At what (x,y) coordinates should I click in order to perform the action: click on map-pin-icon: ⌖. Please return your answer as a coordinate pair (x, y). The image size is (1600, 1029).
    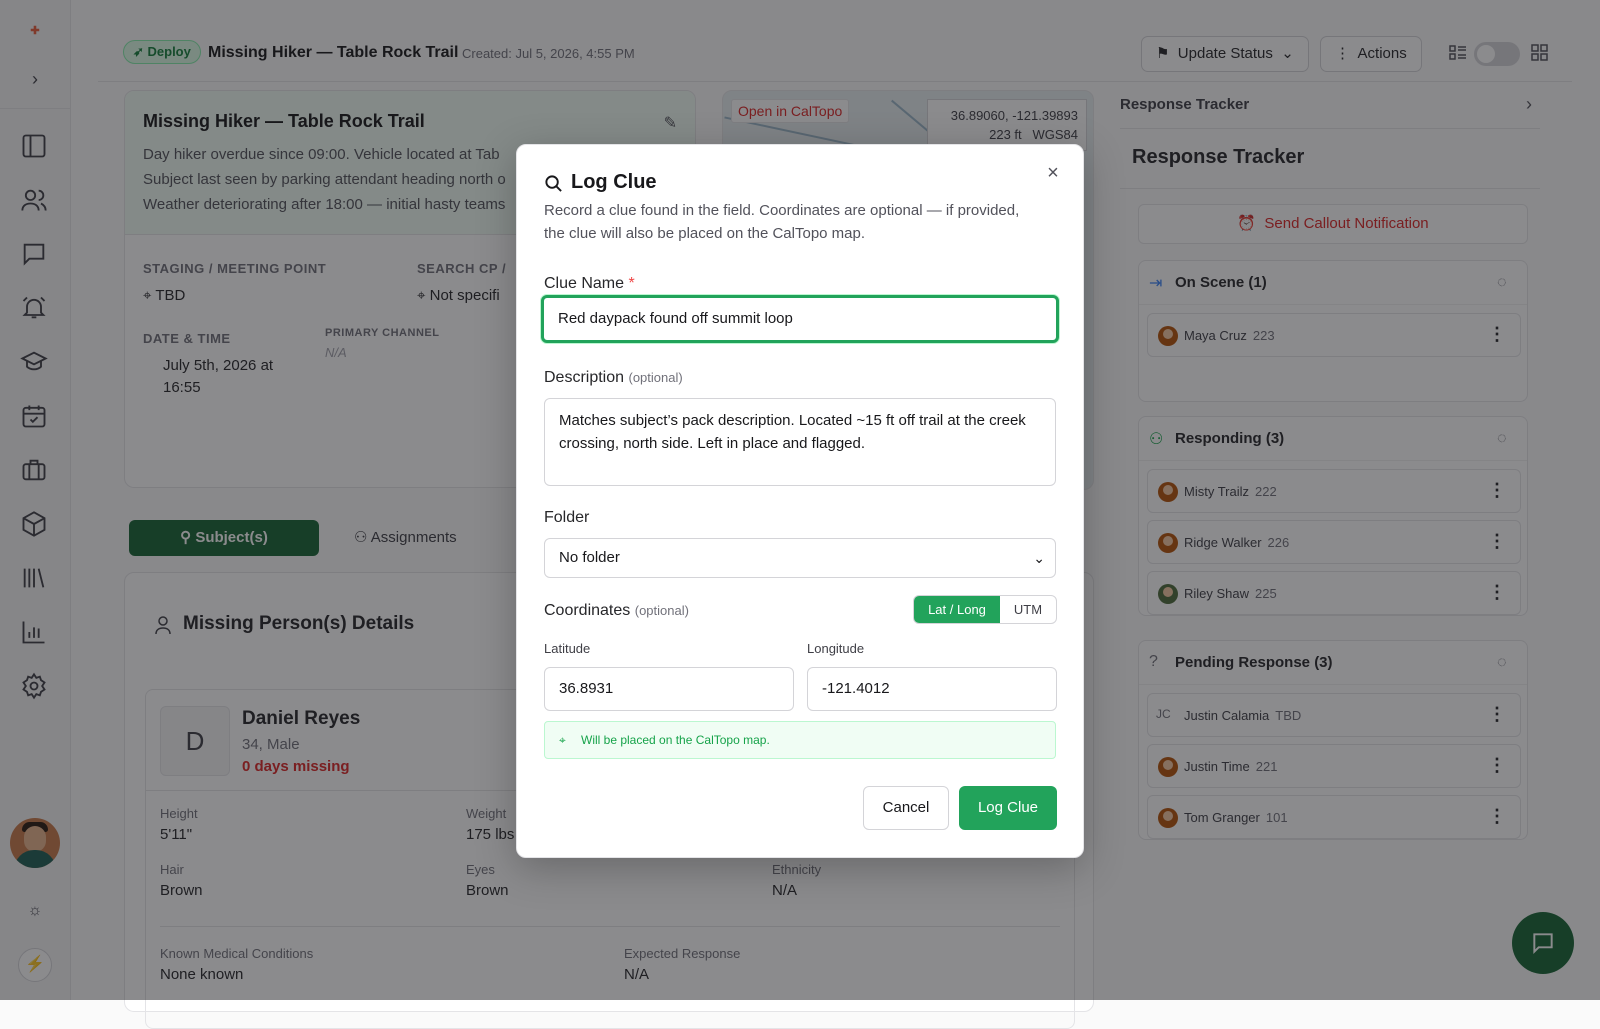
    Looking at the image, I should click on (562, 740).